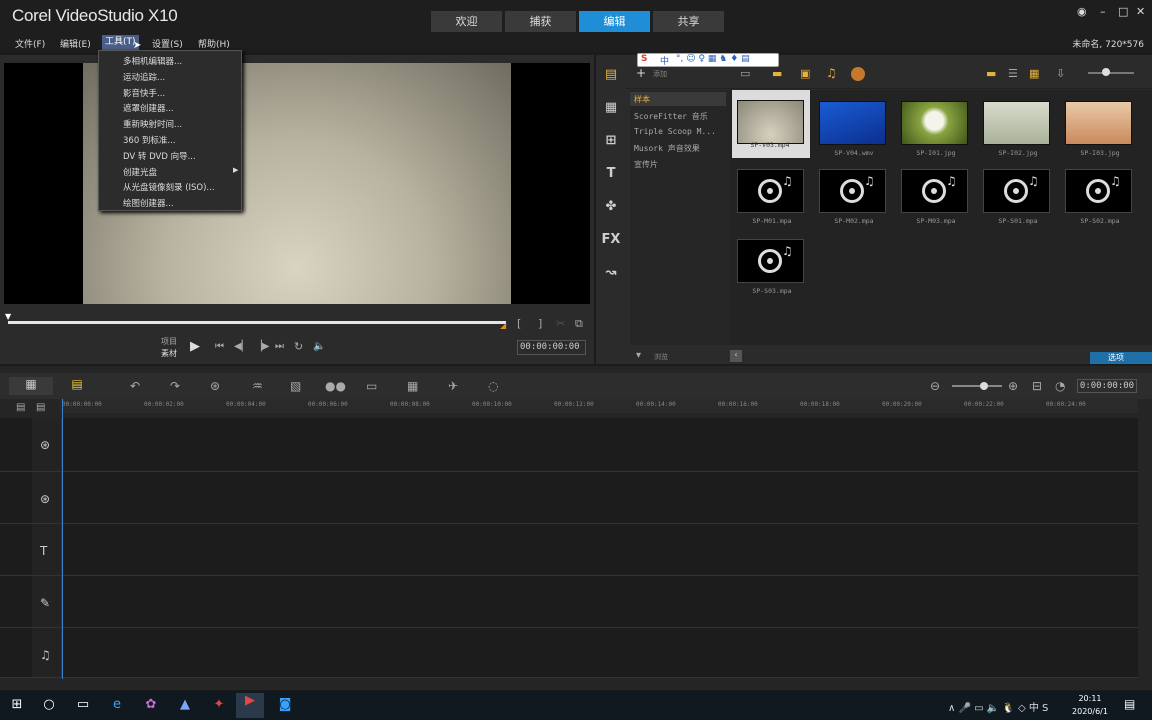  I want to click on ime-toolbar: S 中 °, ☺ ♀ ▦ ♞ ♦ ▤, so click(708, 60).